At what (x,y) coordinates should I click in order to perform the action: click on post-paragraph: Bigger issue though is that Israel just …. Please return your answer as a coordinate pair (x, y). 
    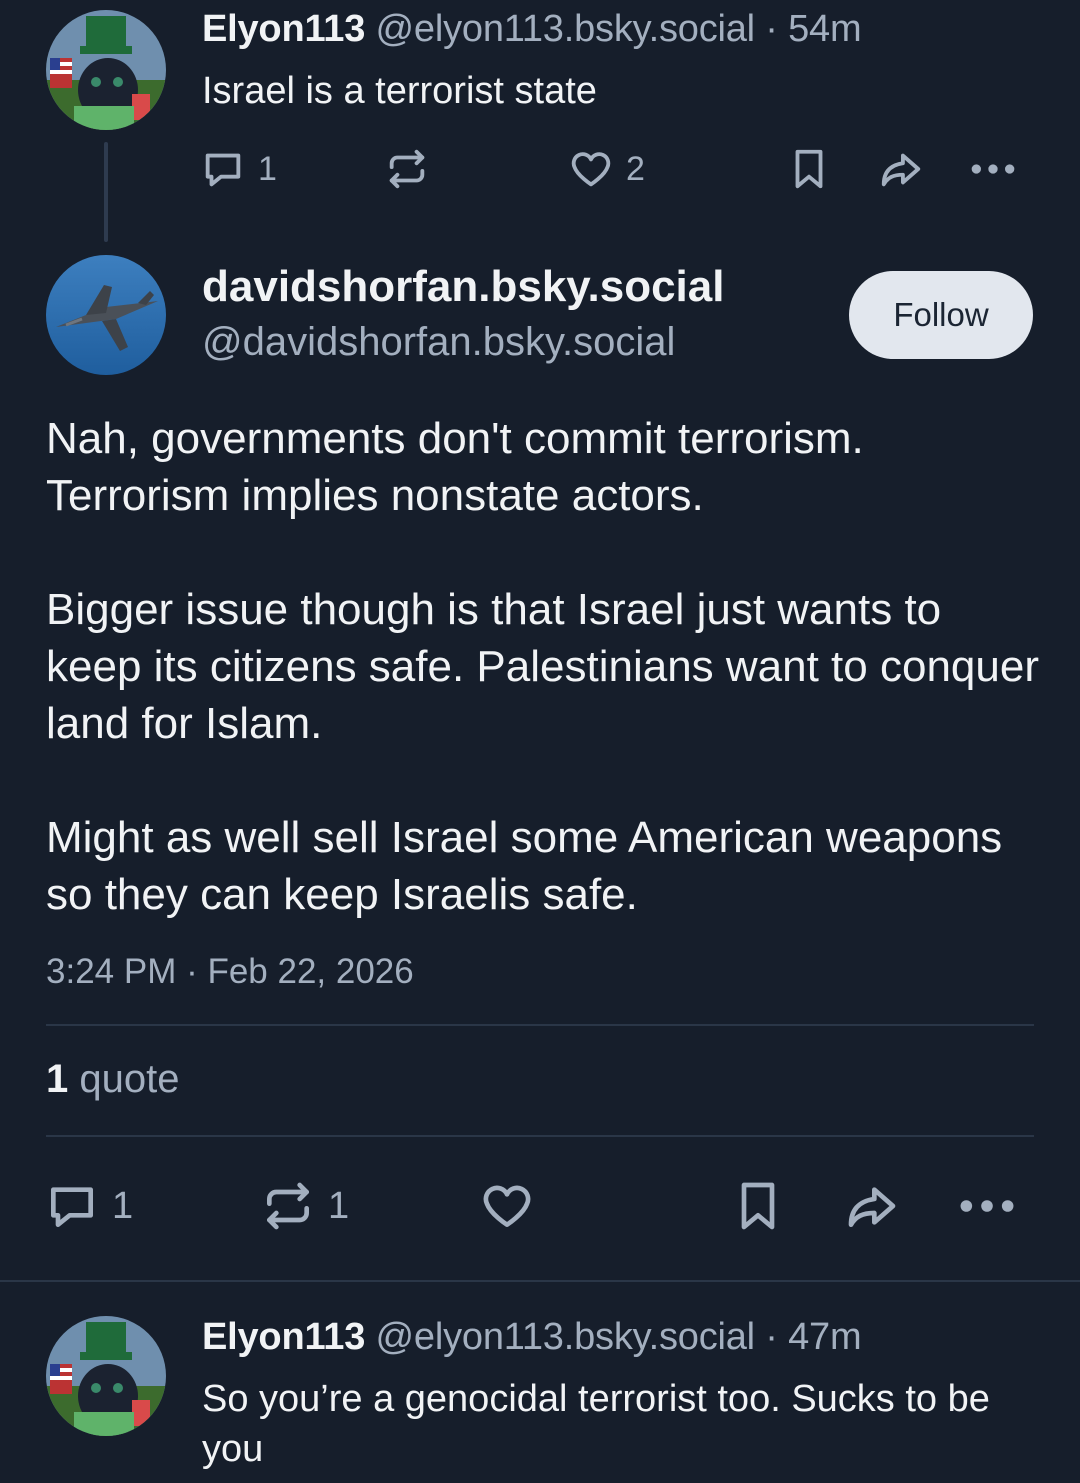
    Looking at the image, I should click on (542, 666).